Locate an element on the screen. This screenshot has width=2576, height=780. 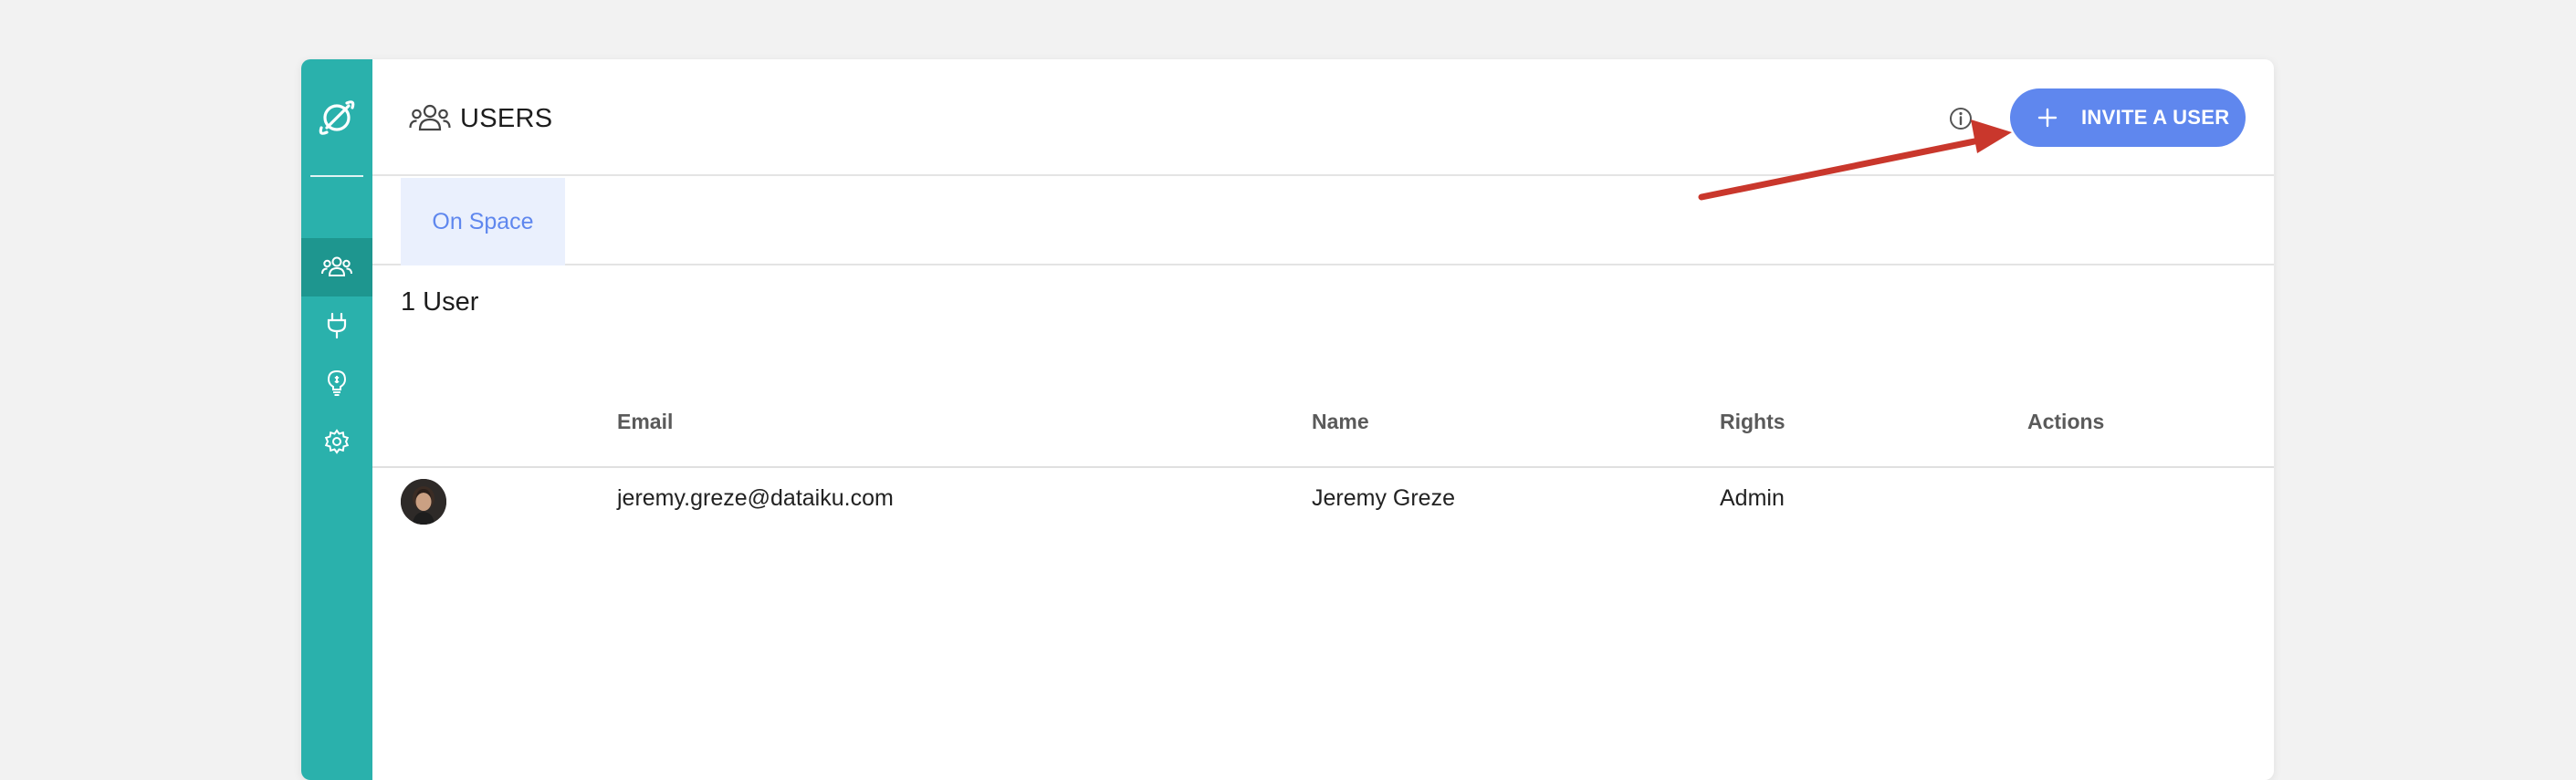
column-header-rights: Rights is located at coordinates (1753, 422).